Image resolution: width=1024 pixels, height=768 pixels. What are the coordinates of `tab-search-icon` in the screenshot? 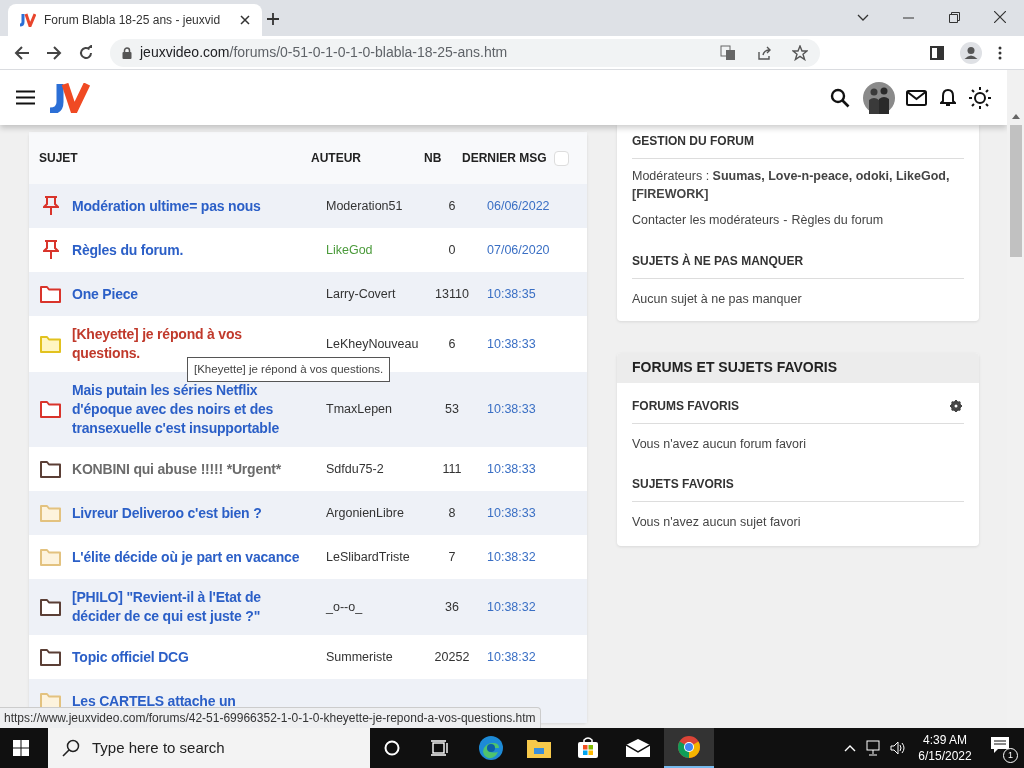 It's located at (863, 18).